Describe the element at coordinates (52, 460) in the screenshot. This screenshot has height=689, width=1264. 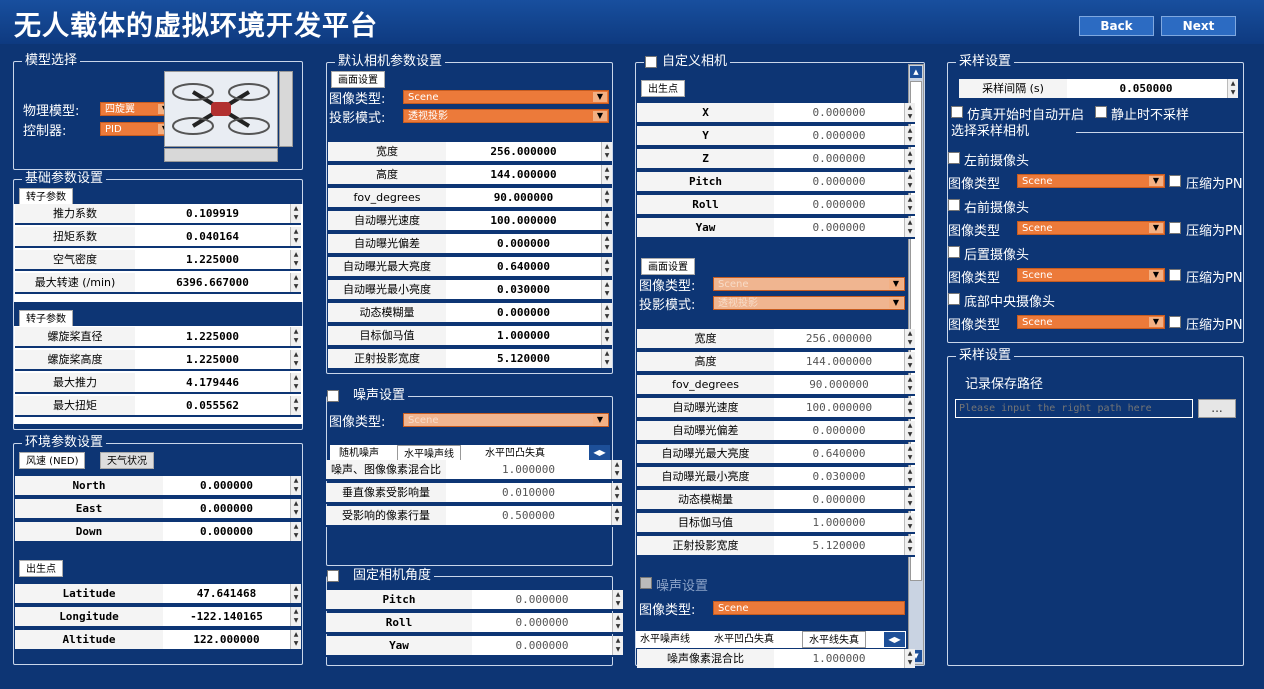
I see `tab-wind: 风速 (NED)` at that location.